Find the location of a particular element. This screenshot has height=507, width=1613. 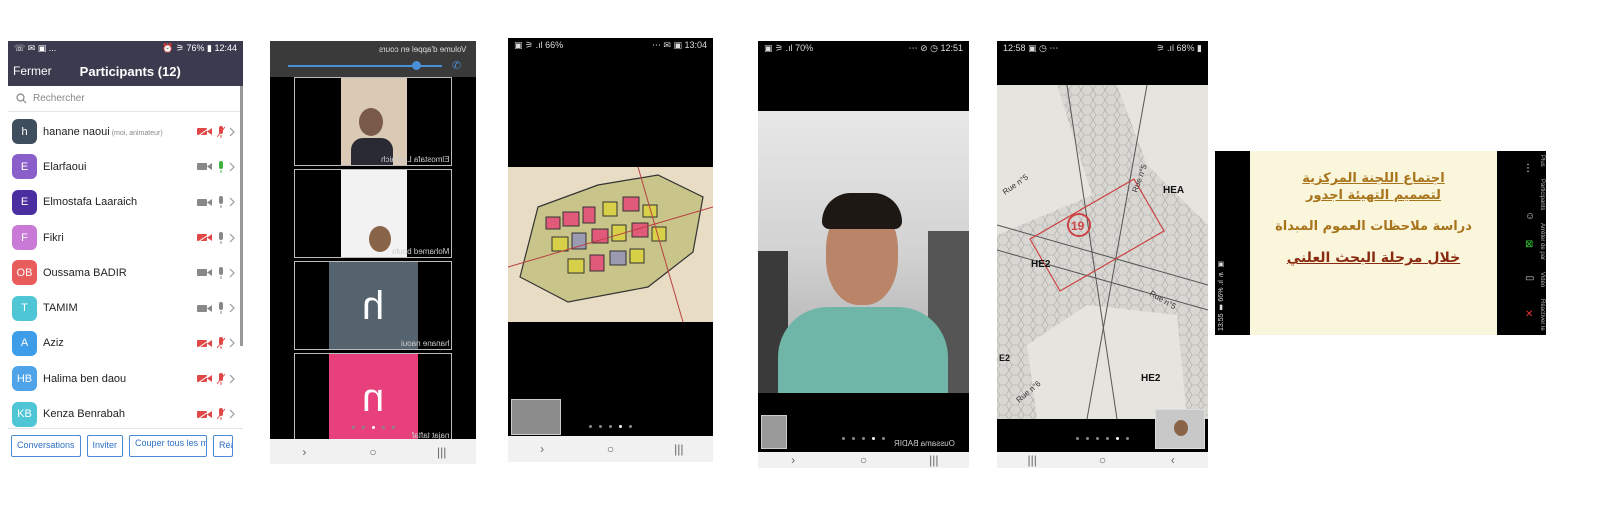

search-input: Rechercher is located at coordinates (59, 98).